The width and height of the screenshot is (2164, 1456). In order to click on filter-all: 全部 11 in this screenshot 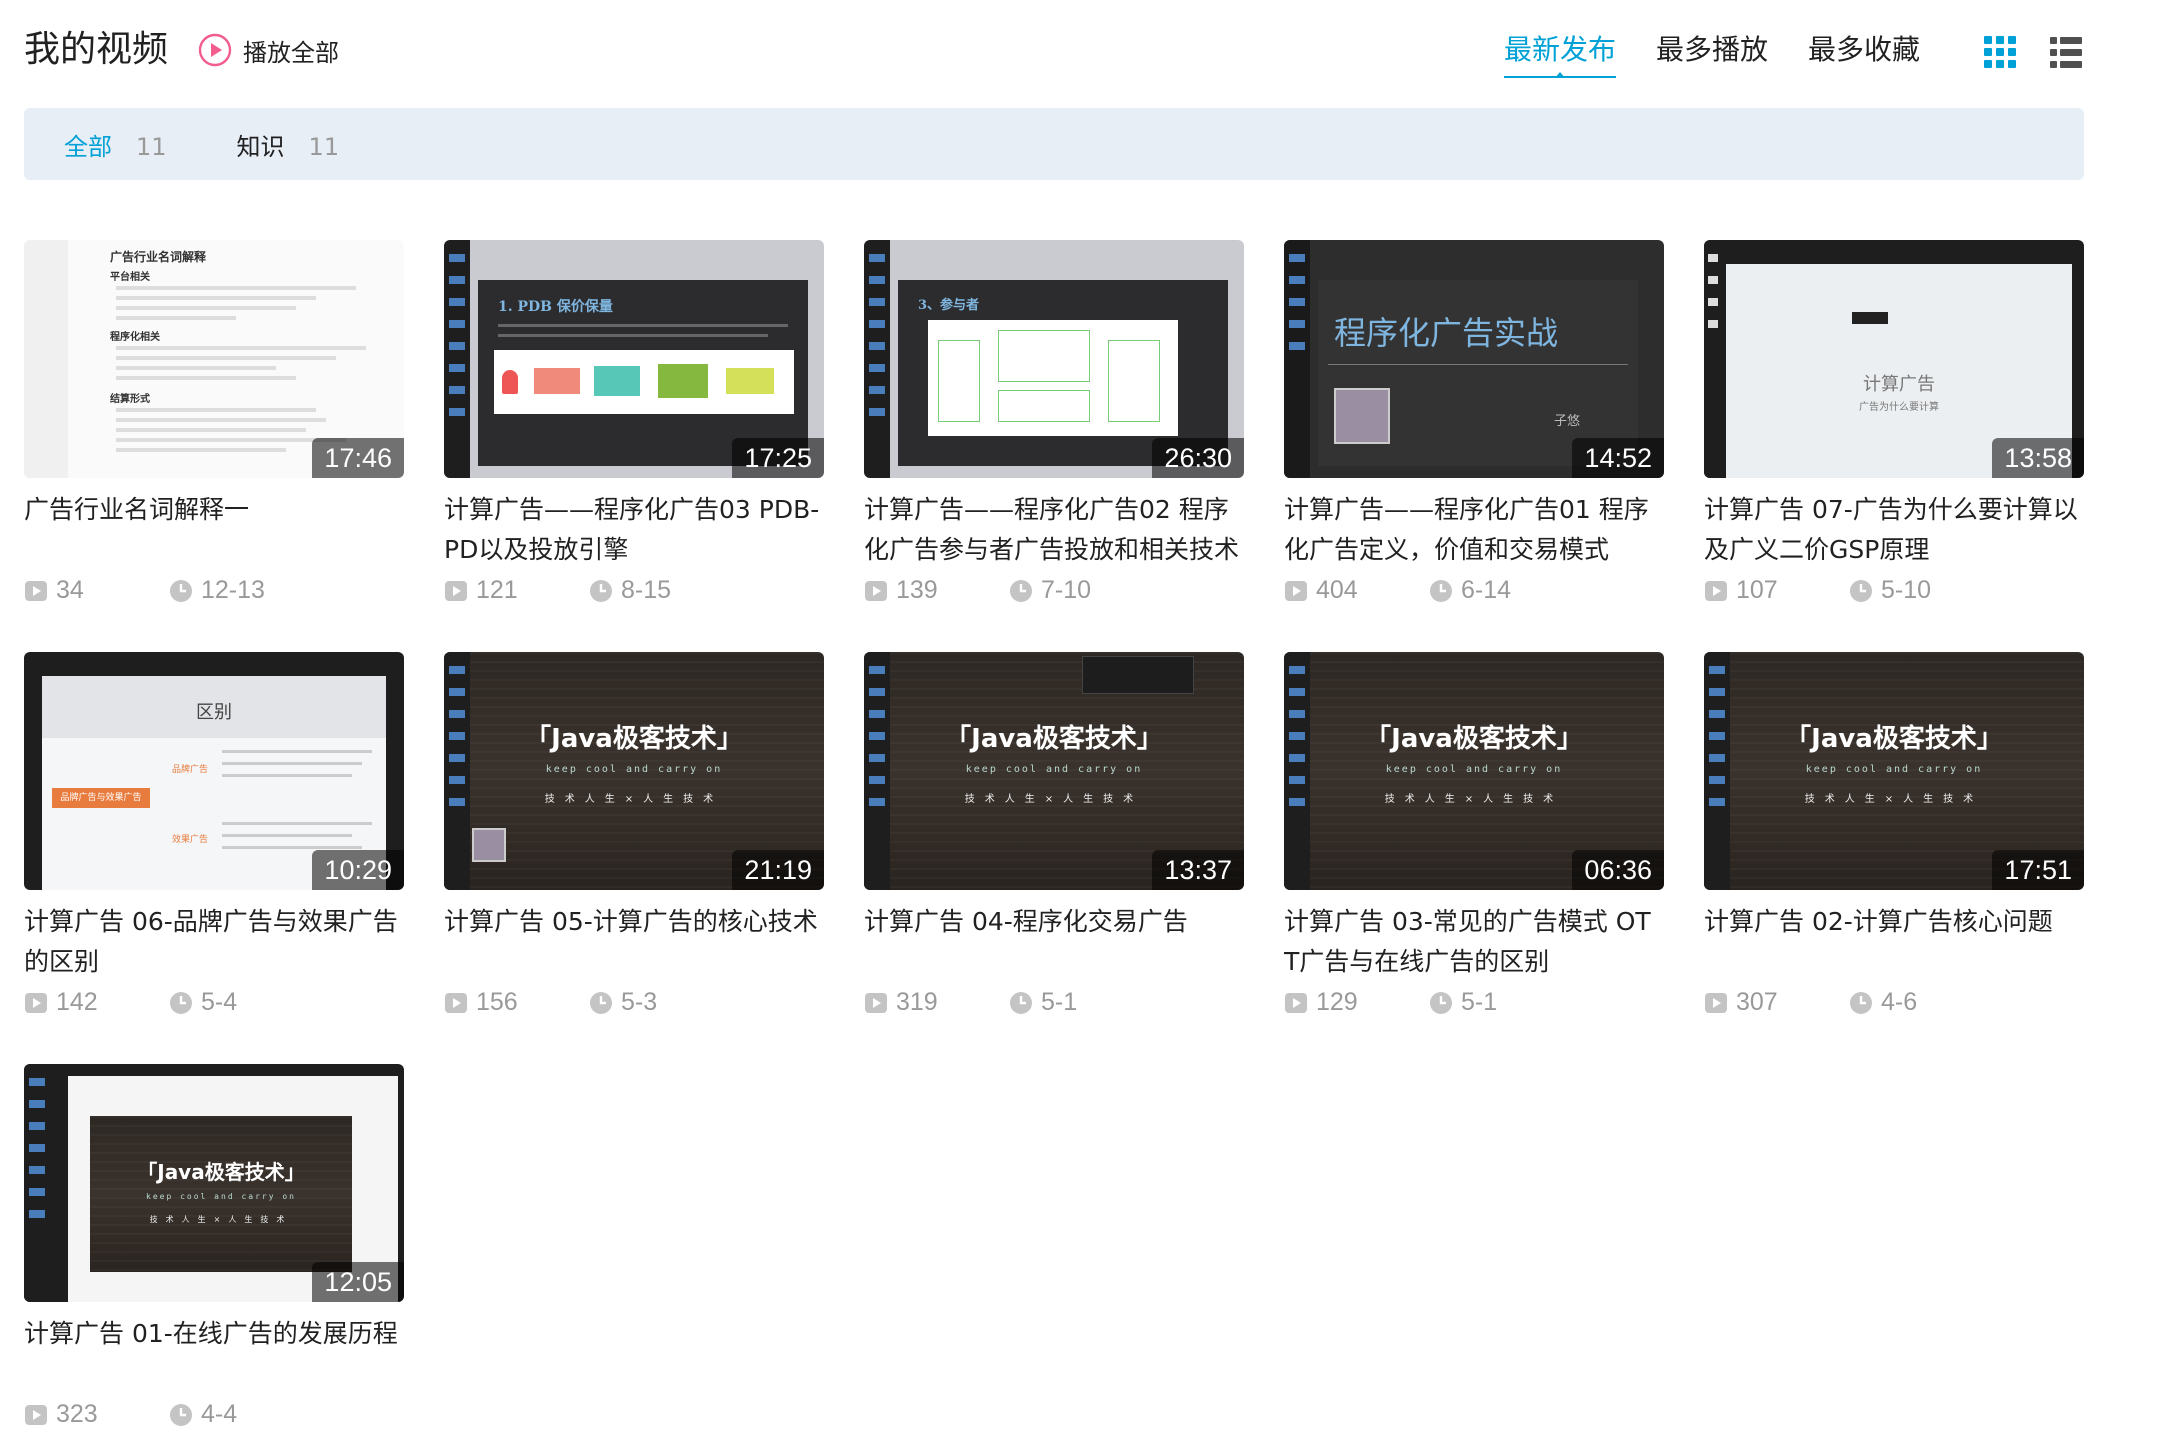, I will do `click(115, 144)`.